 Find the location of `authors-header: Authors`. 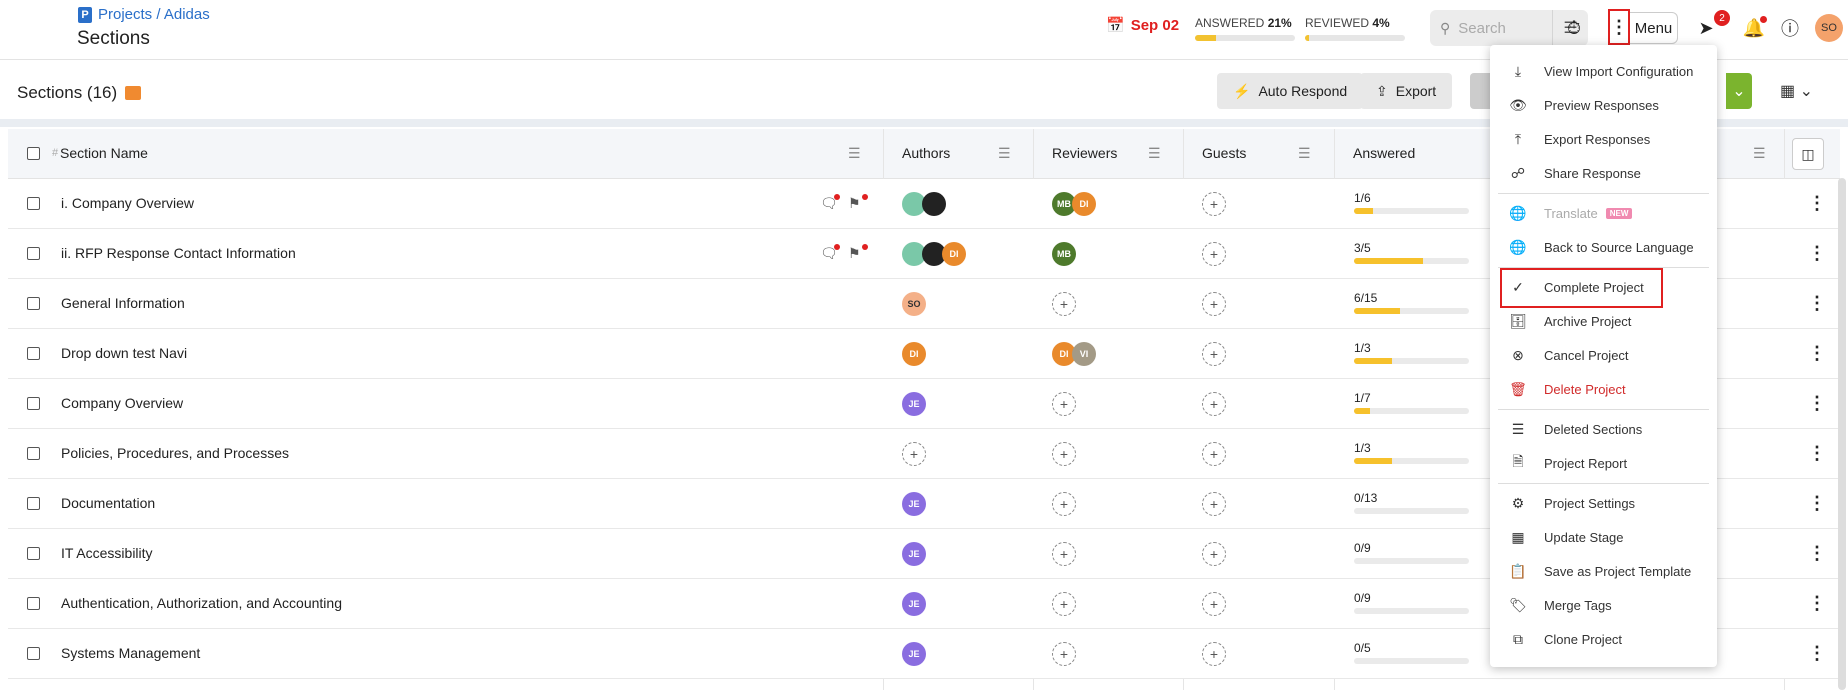

authors-header: Authors is located at coordinates (926, 153).